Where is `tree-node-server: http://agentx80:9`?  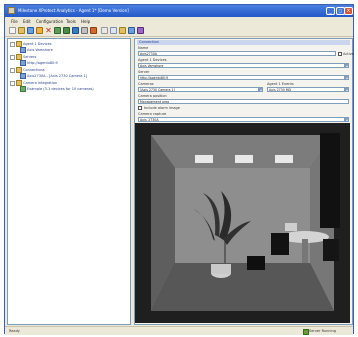 tree-node-server: http://agentx80:9 is located at coordinates (39, 63).